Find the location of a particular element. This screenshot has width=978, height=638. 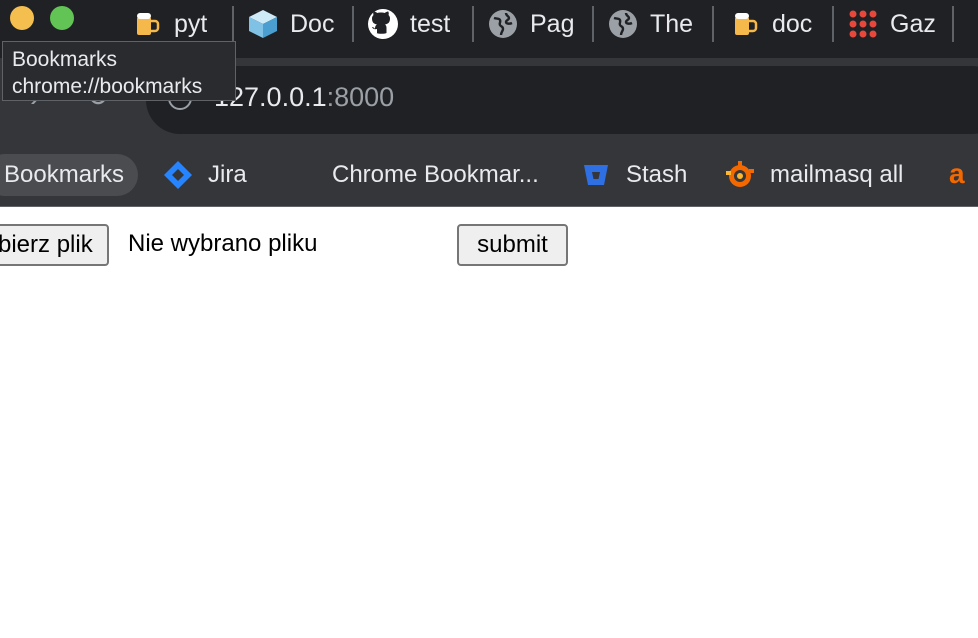

tab-title: Gaz is located at coordinates (913, 23).